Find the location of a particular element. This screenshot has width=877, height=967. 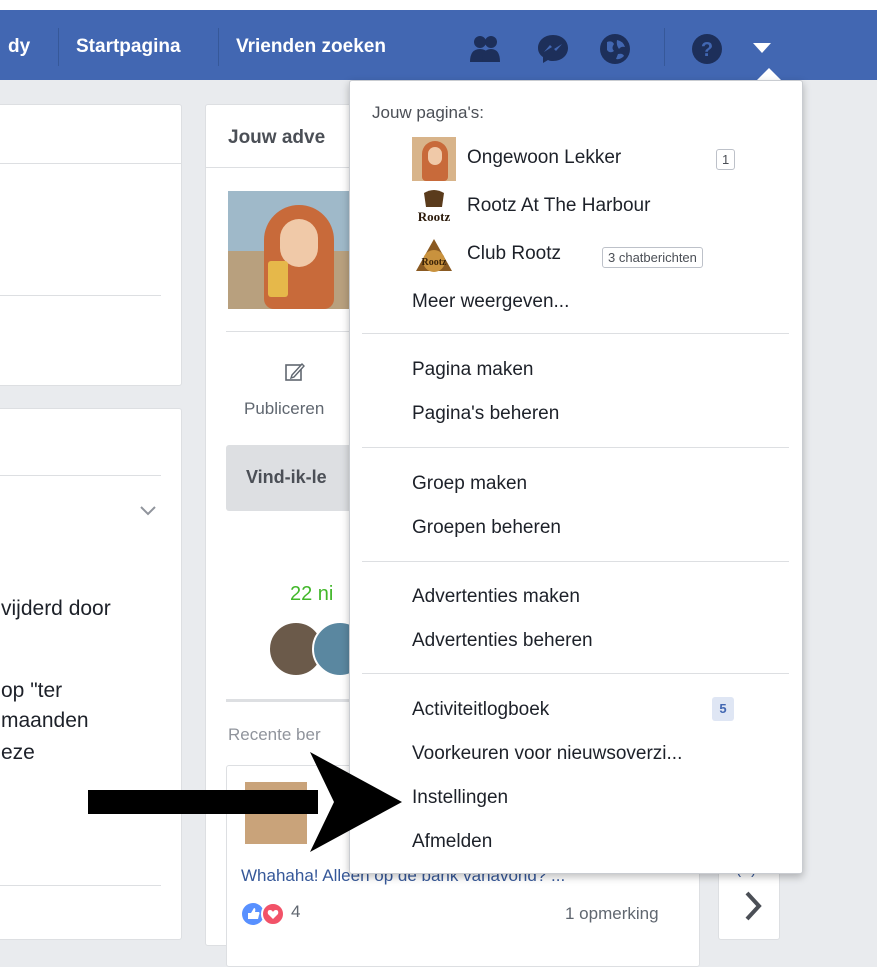

friends-icon is located at coordinates (485, 49).